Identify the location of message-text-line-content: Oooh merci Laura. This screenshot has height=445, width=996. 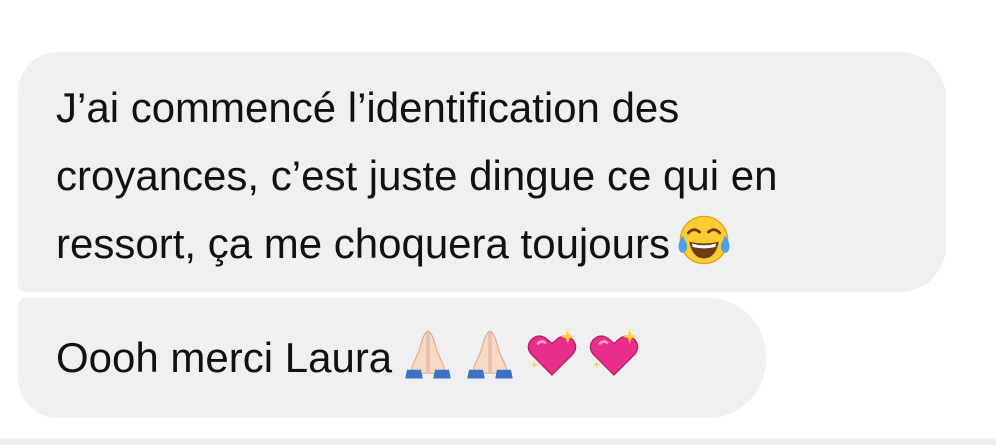
(224, 357).